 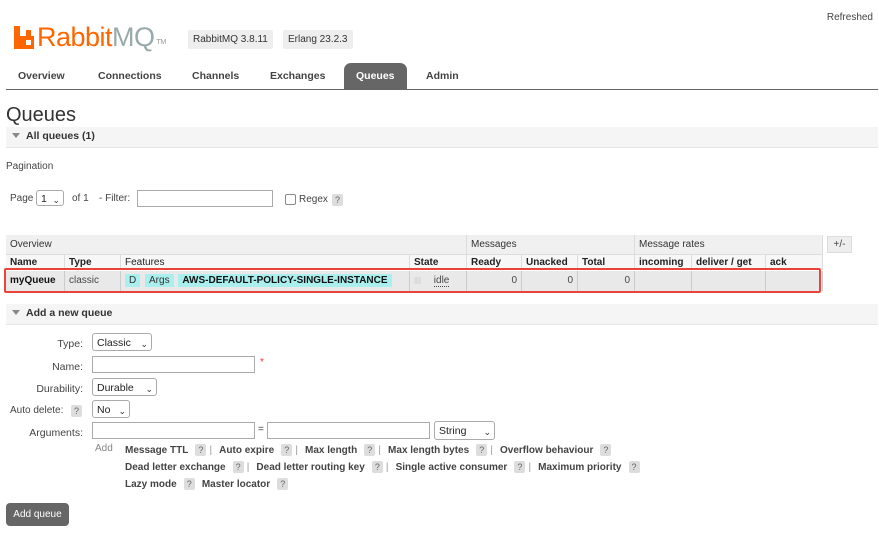 What do you see at coordinates (287, 450) in the screenshot?
I see `auto-expire-help-icon: ?` at bounding box center [287, 450].